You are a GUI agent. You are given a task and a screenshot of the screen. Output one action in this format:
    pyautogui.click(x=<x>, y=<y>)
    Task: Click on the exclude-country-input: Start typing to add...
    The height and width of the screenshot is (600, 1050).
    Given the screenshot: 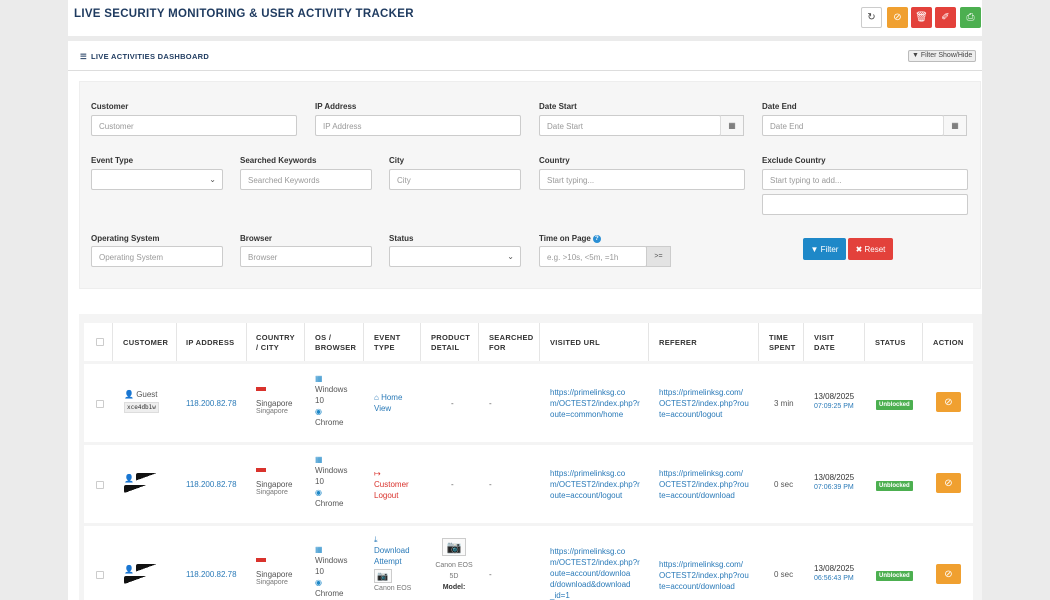 What is the action you would take?
    pyautogui.click(x=865, y=179)
    